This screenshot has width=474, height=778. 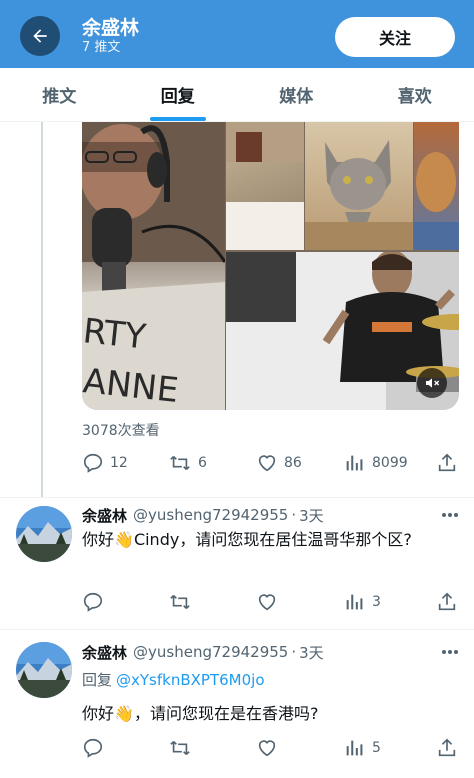 I want to click on tweet-actions: 3, so click(x=270, y=602).